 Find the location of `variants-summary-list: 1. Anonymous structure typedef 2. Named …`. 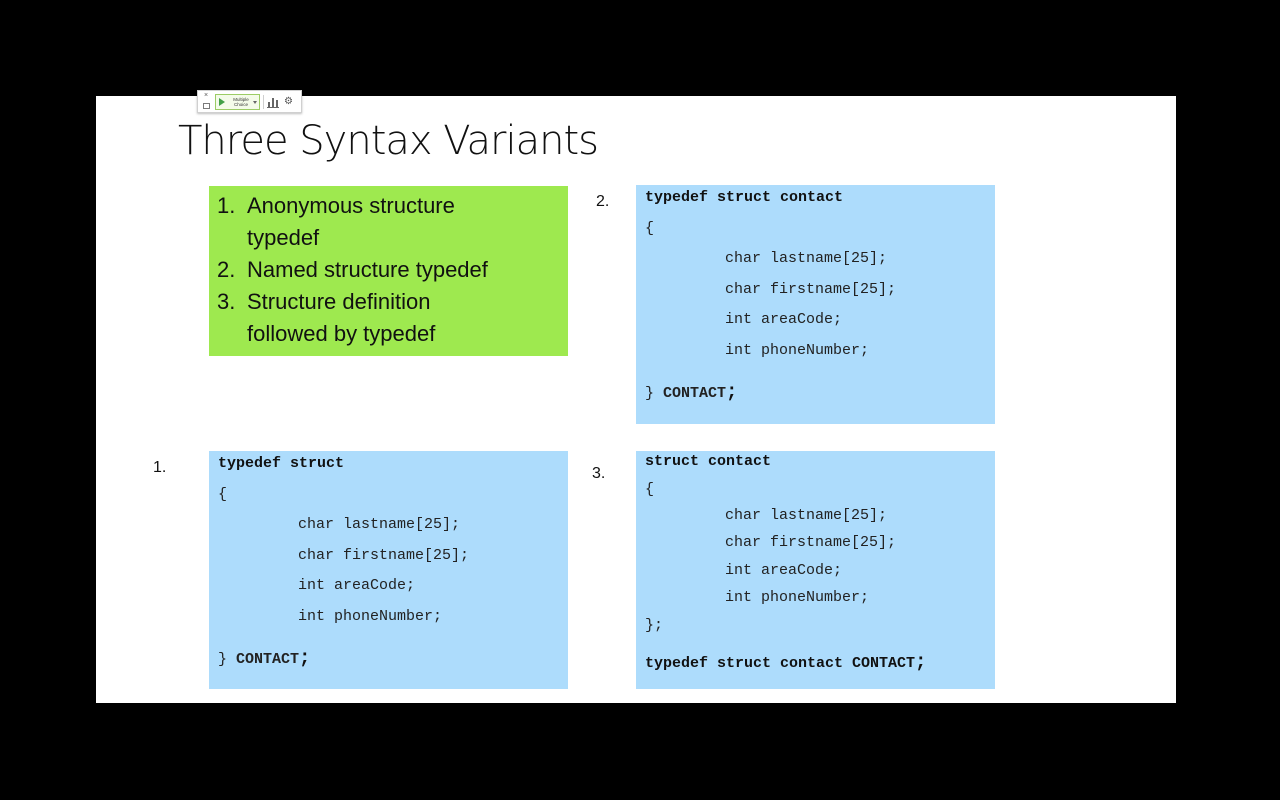

variants-summary-list: 1. Anonymous structure typedef 2. Named … is located at coordinates (352, 270).